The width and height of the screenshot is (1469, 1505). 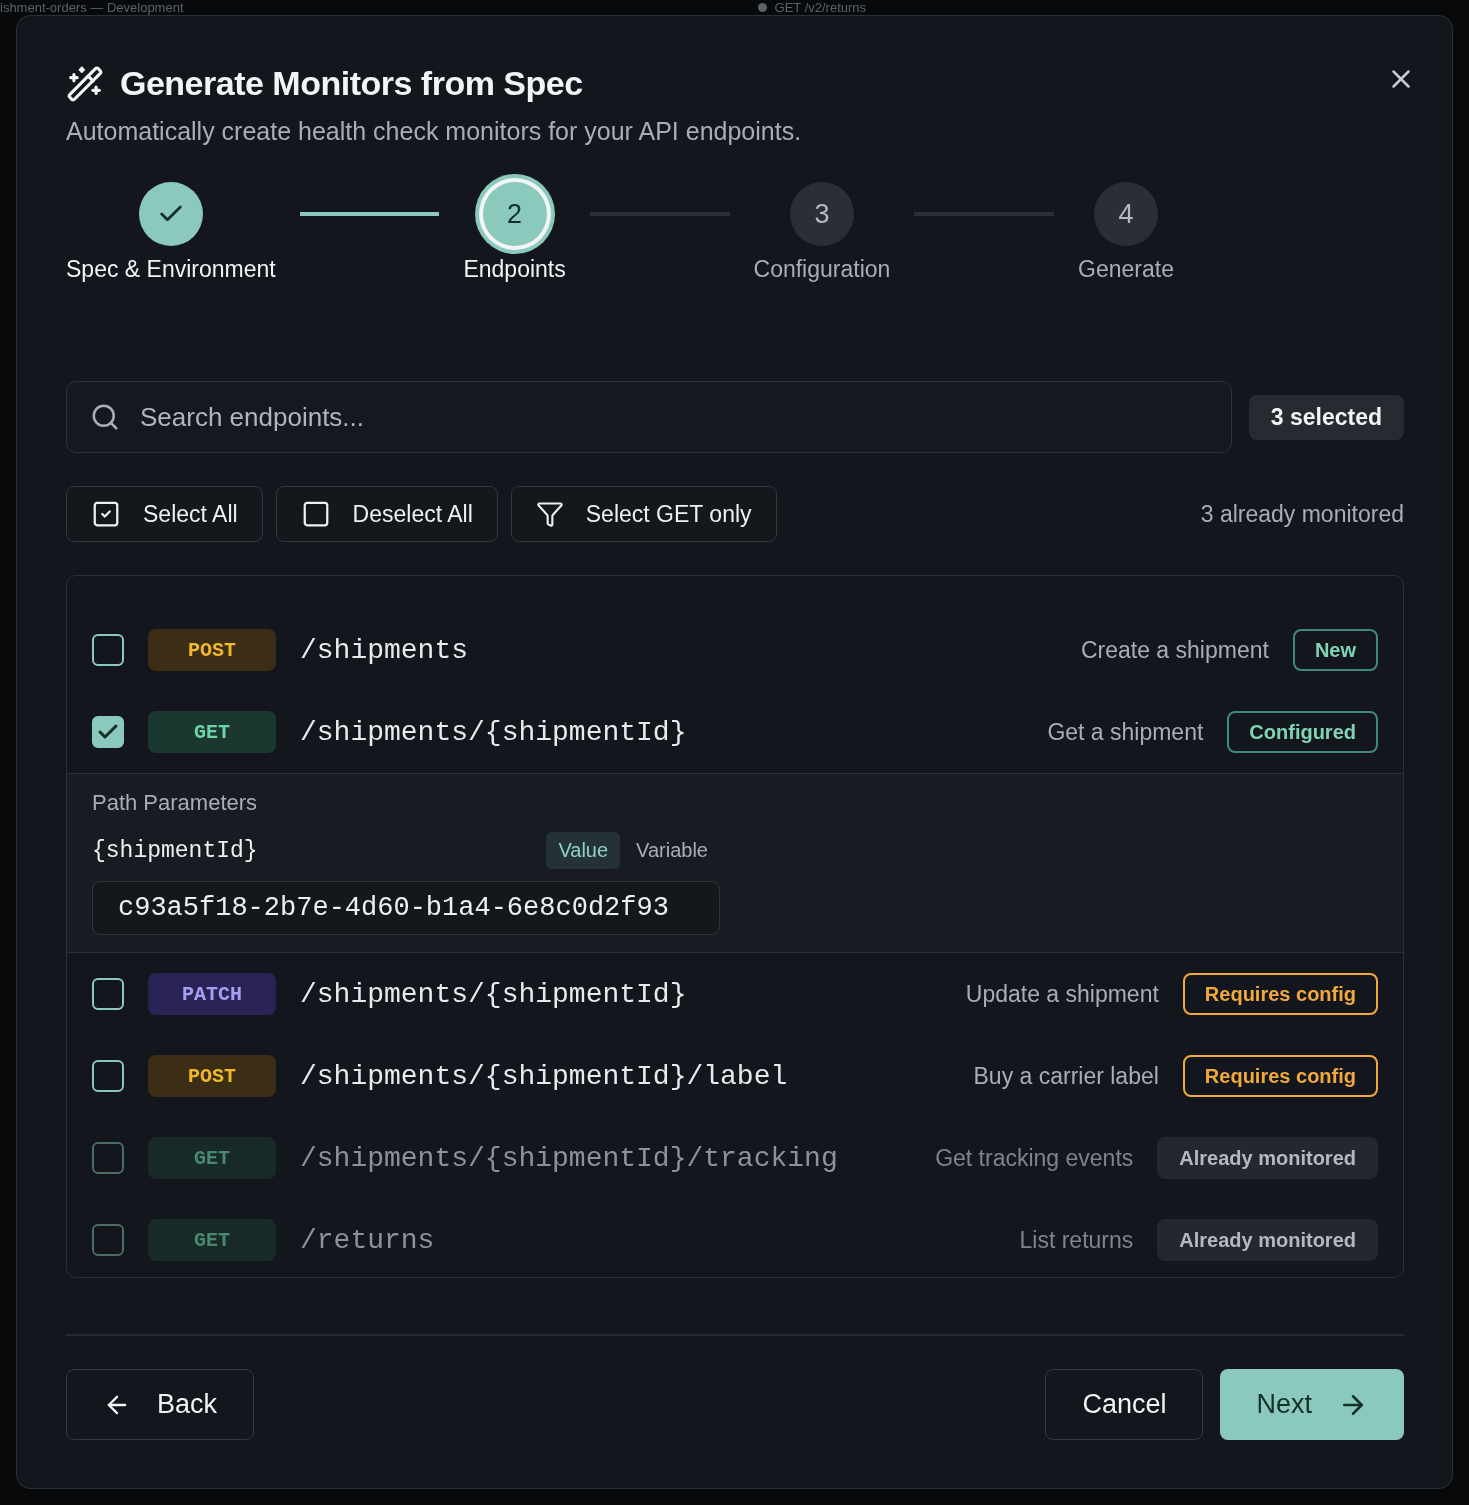 I want to click on parameter-value-field: c93a5f18-2b7e-4d60-b1a4-6e8c0d2f93, so click(x=406, y=908).